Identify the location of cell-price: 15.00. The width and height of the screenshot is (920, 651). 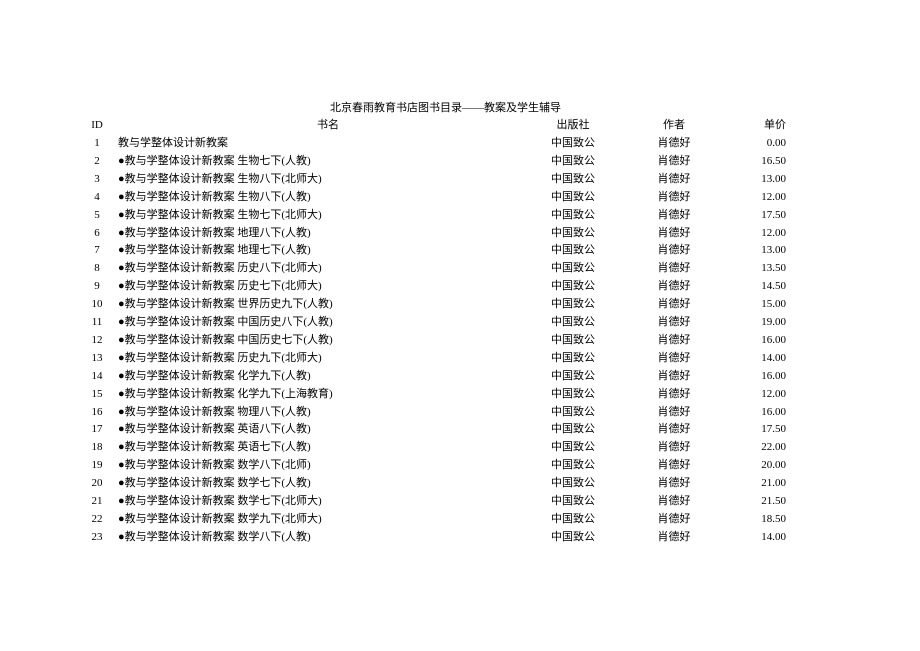
(773, 304).